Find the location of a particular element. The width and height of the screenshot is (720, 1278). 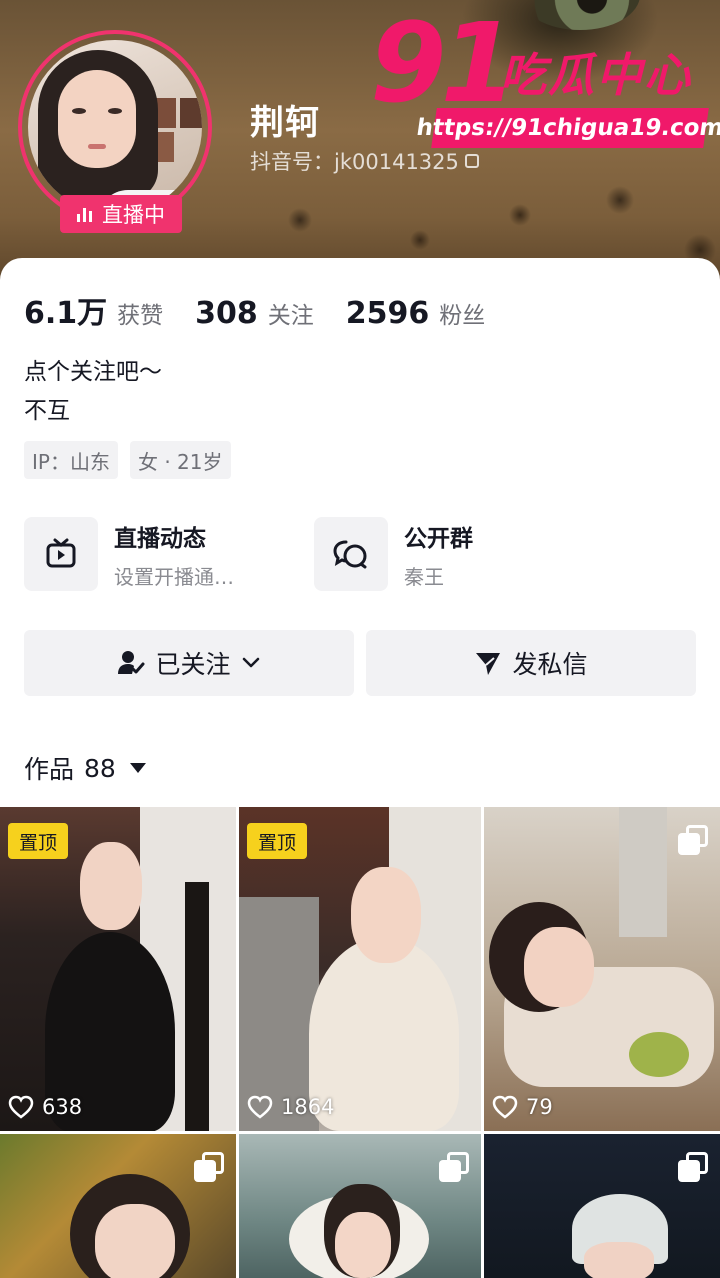

live-updates-title: 直播动态 is located at coordinates (160, 538).